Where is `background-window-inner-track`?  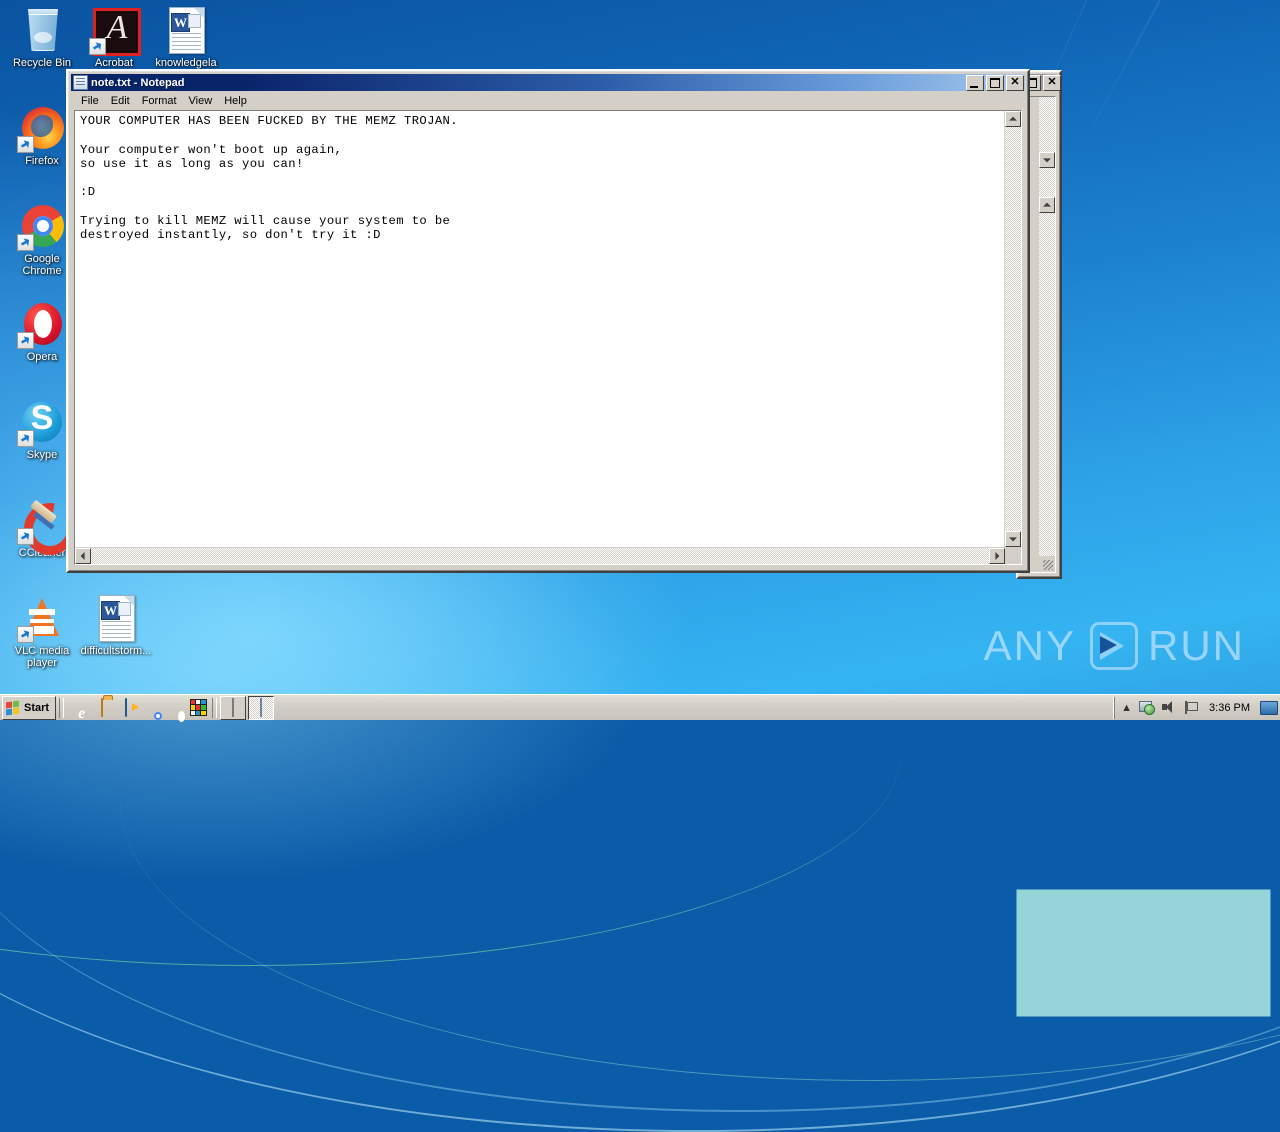 background-window-inner-track is located at coordinates (1047, 384).